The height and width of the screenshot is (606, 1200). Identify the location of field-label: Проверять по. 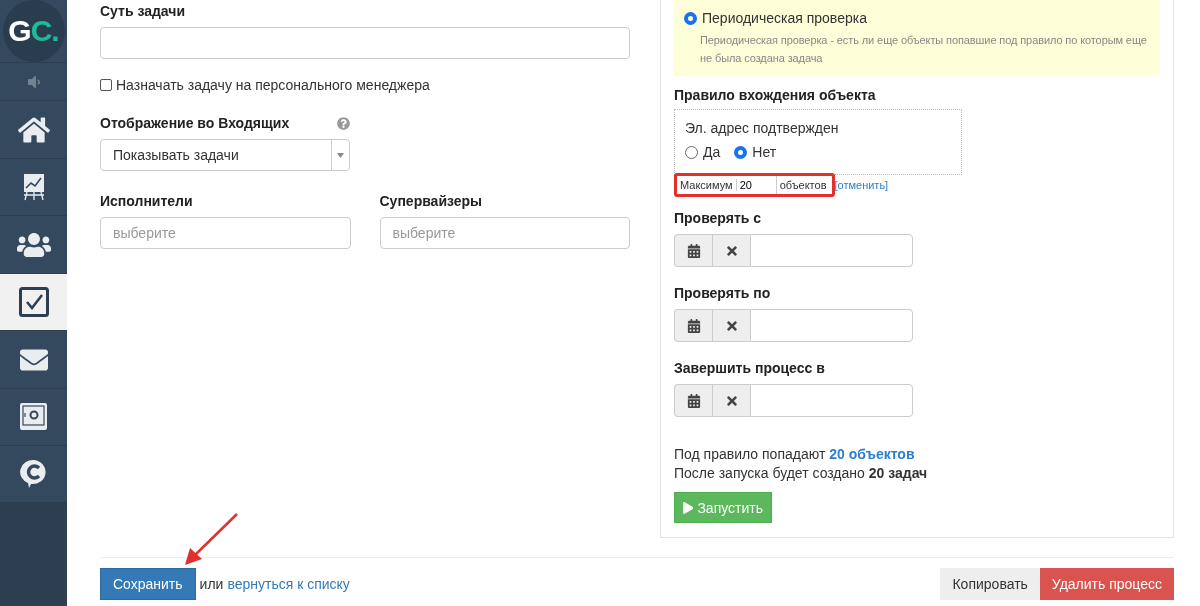
(723, 293).